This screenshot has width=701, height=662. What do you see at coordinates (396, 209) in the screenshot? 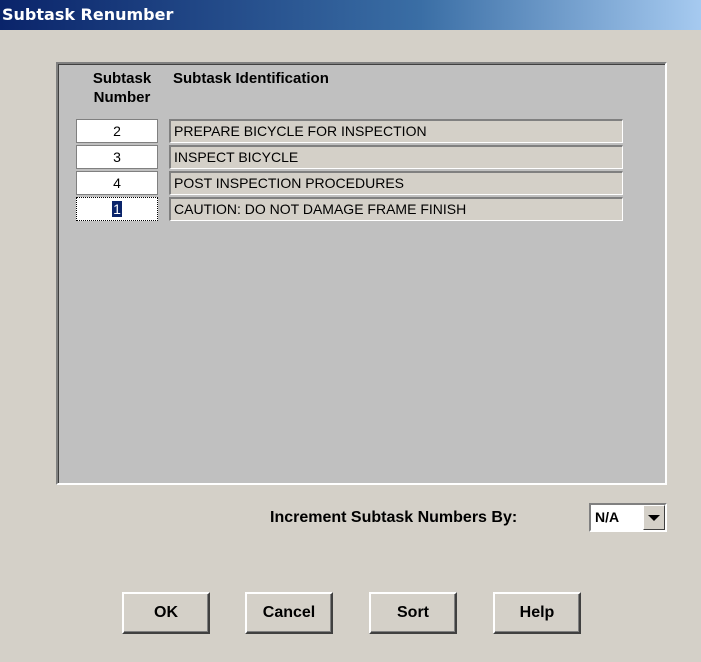
I see `subtask-identification-field: CAUTION: DO NOT DAMAGE FRAME FINISH` at bounding box center [396, 209].